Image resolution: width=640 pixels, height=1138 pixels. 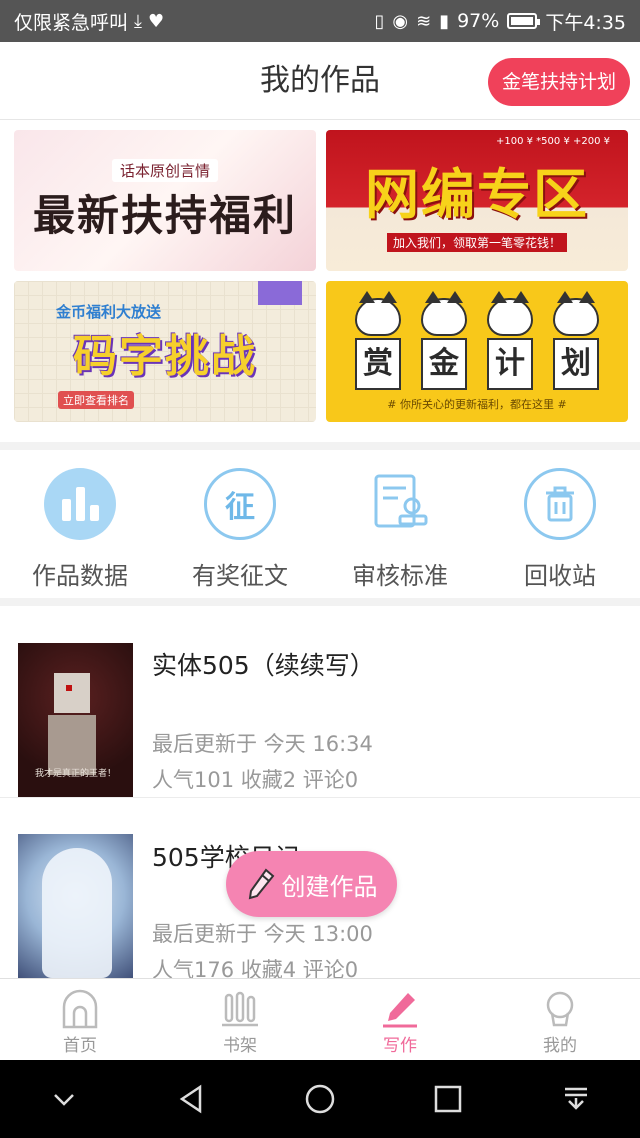 What do you see at coordinates (400, 1046) in the screenshot?
I see `tab-label: 写作` at bounding box center [400, 1046].